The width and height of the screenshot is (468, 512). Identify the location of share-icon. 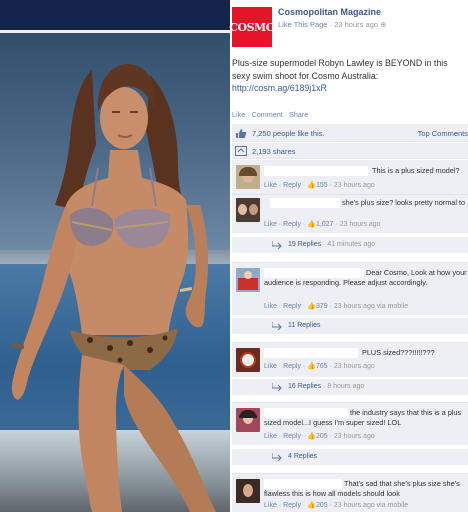
(241, 151).